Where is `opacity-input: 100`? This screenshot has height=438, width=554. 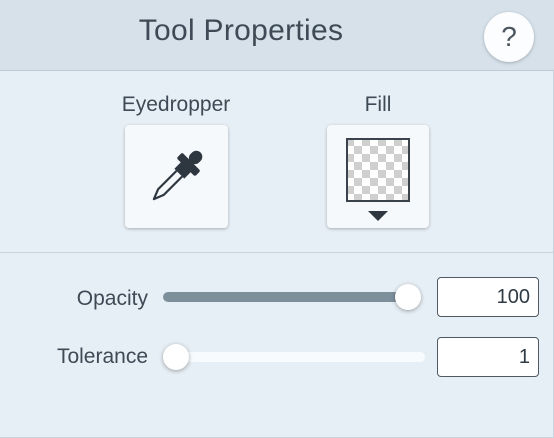
opacity-input: 100 is located at coordinates (488, 297).